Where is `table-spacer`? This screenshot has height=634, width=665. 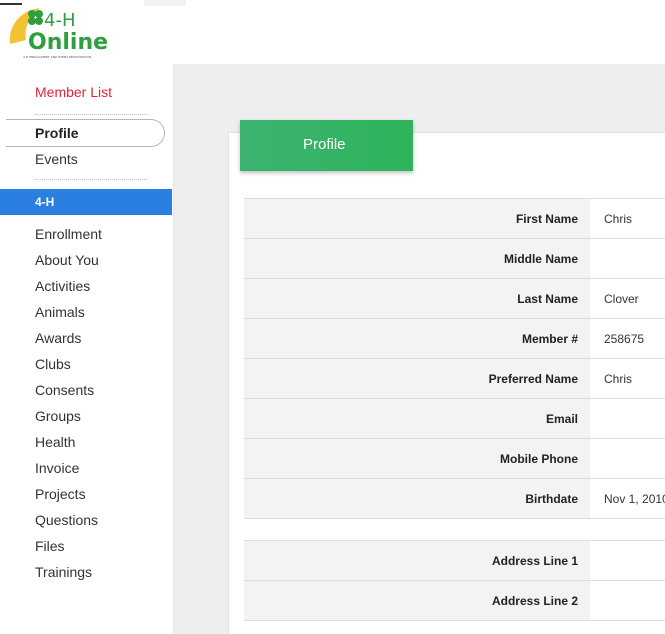 table-spacer is located at coordinates (454, 529).